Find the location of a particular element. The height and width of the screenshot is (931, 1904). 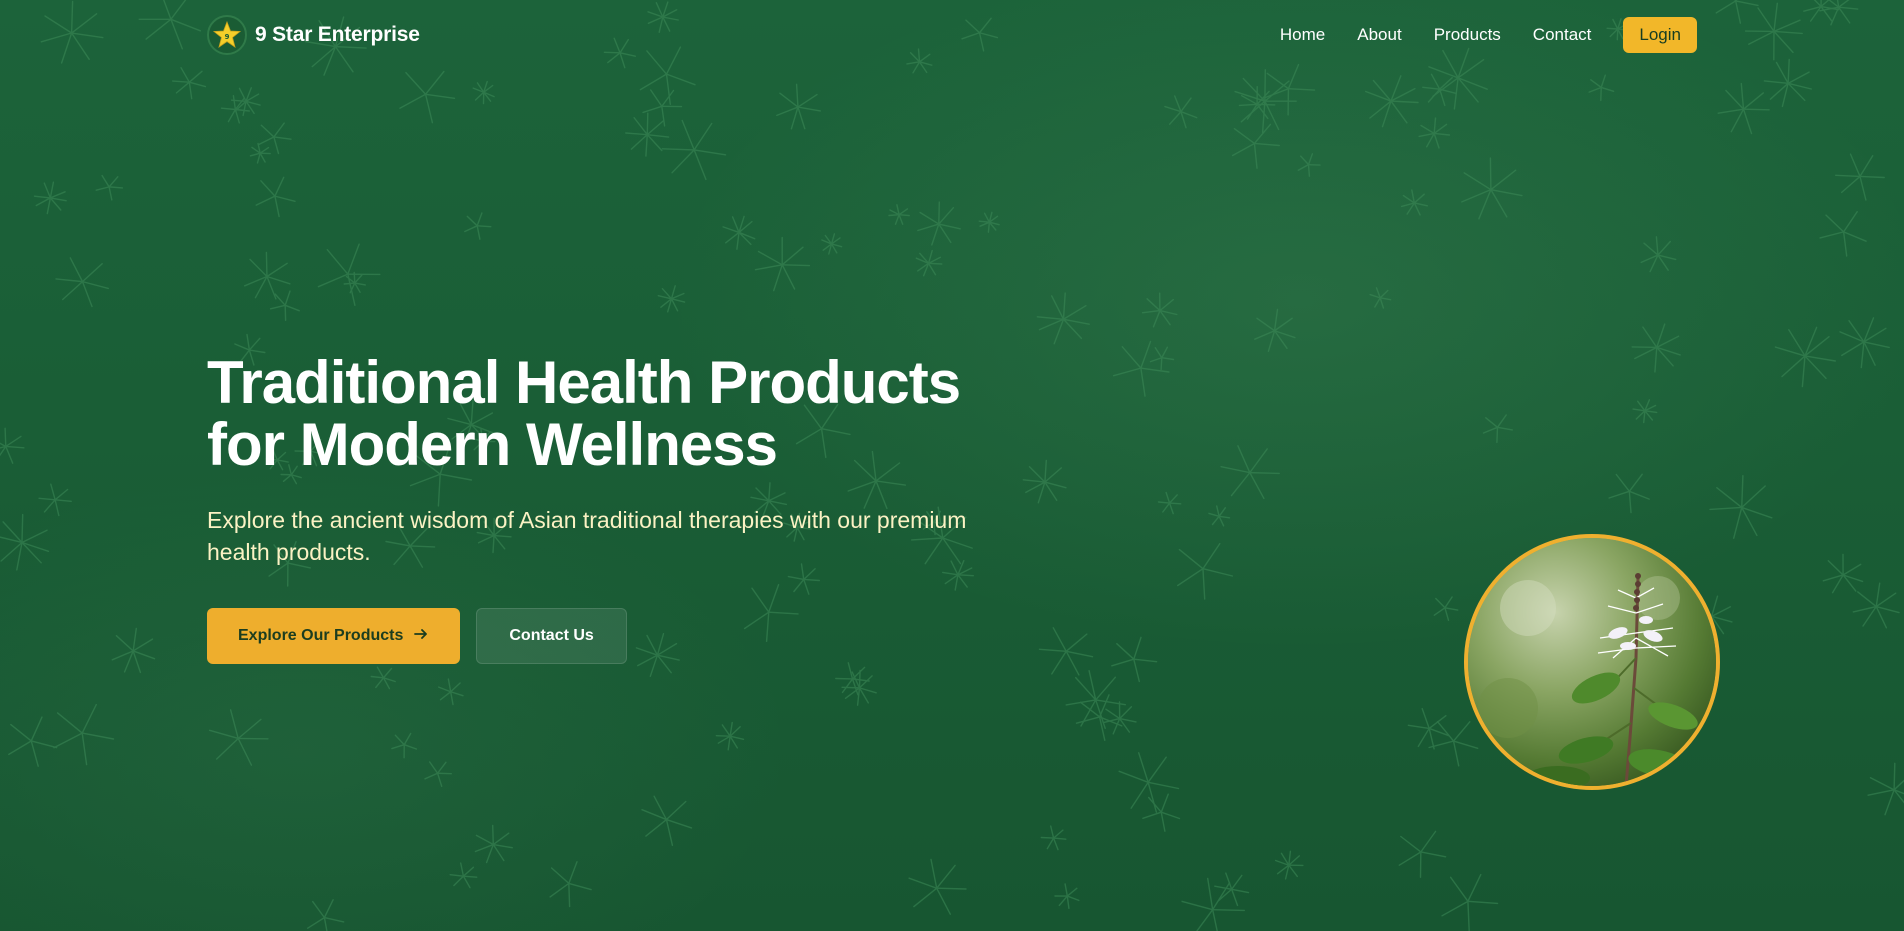

explore-products-button: Explore Our Products is located at coordinates (334, 636).